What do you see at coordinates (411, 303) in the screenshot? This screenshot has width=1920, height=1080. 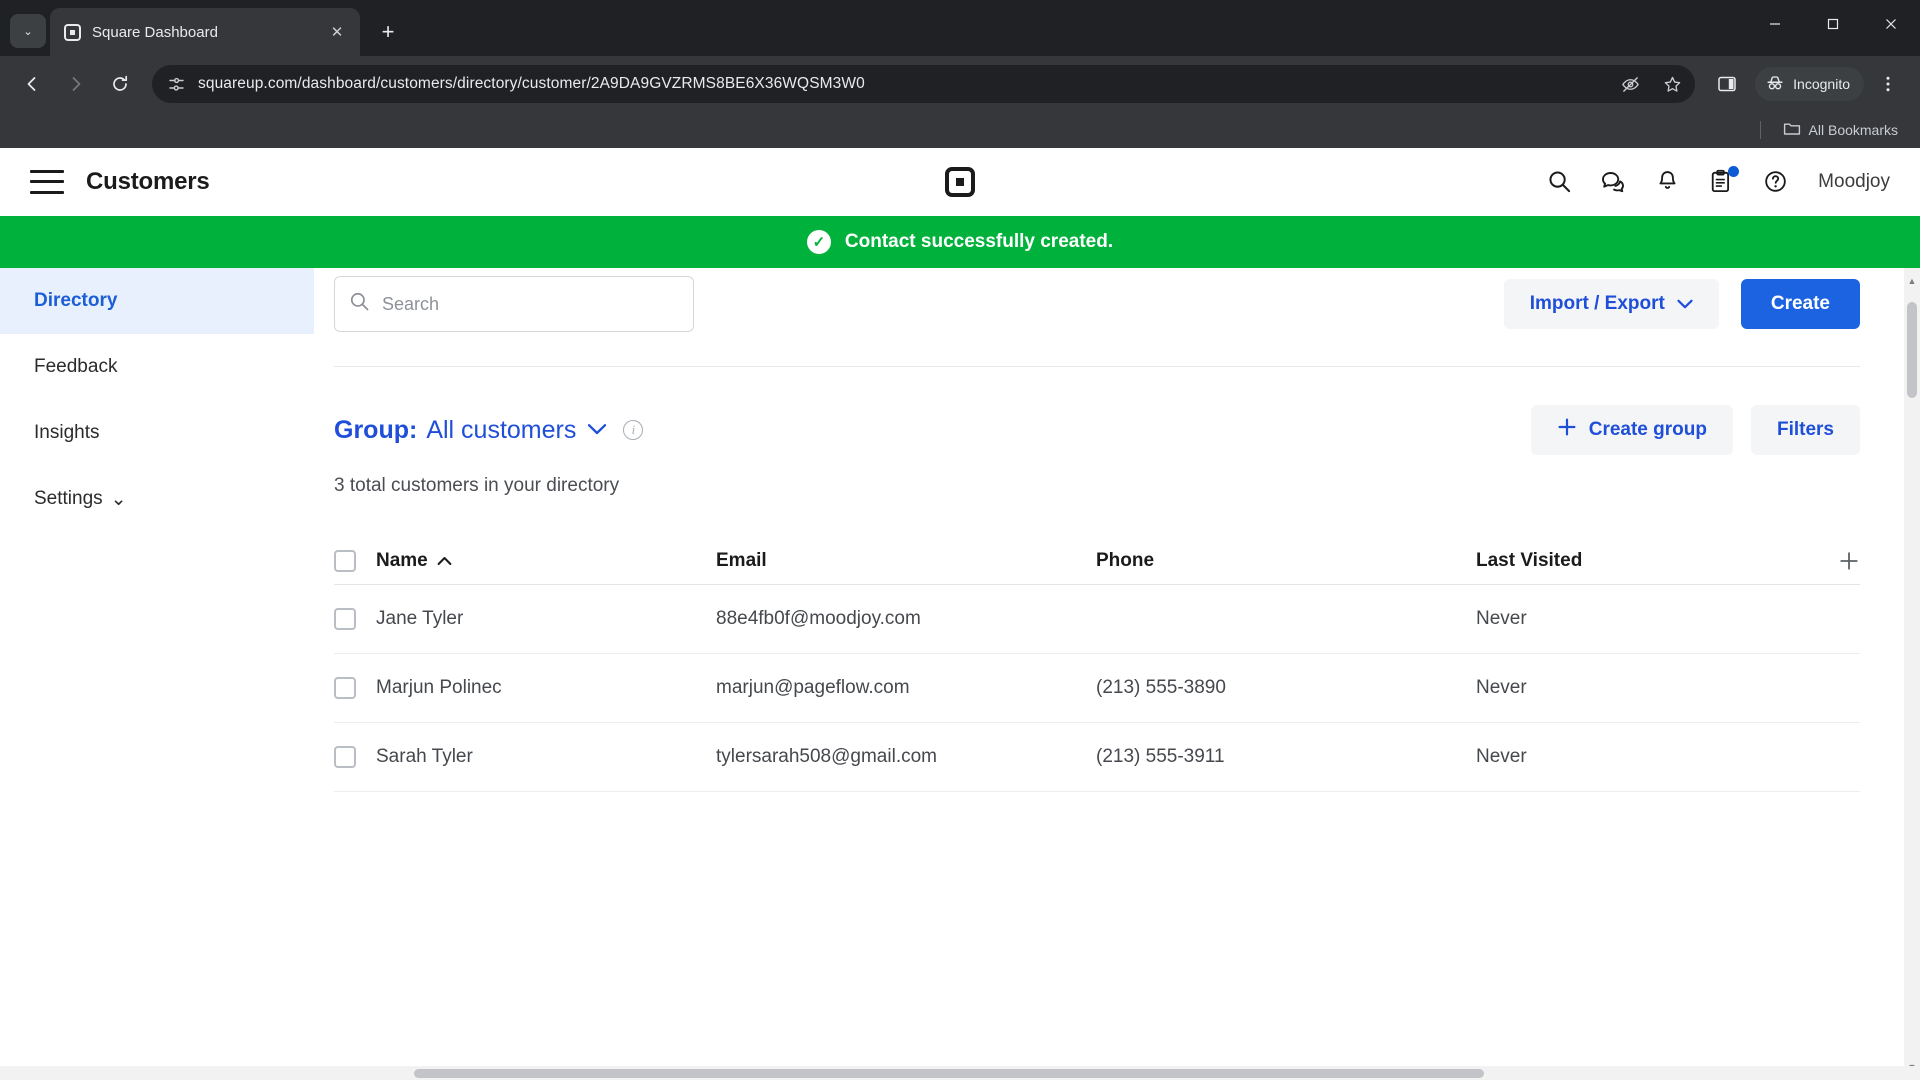 I see `search-placeholder: Search` at bounding box center [411, 303].